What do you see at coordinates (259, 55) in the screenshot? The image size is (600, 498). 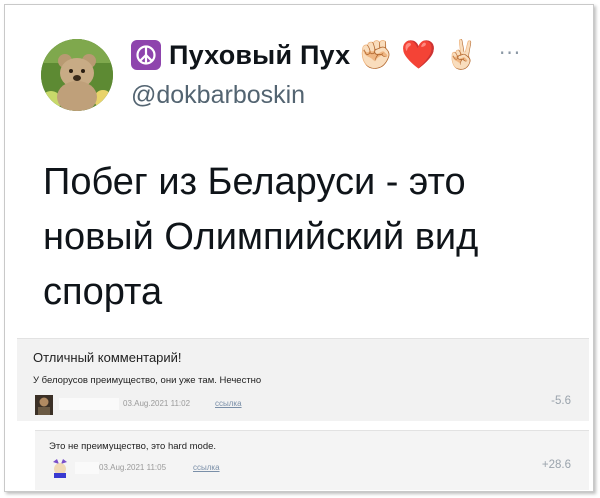 I see `display-name: Пуховый Пух` at bounding box center [259, 55].